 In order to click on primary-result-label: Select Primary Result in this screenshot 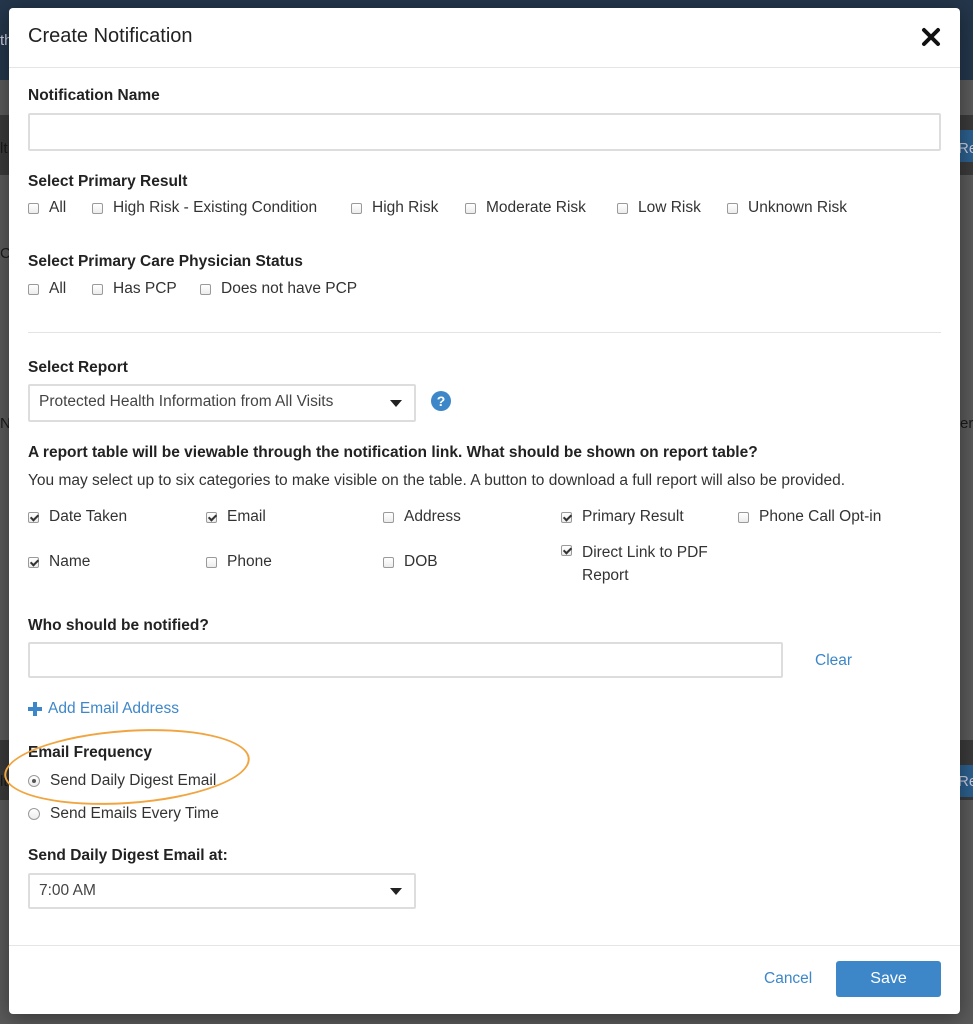, I will do `click(108, 181)`.